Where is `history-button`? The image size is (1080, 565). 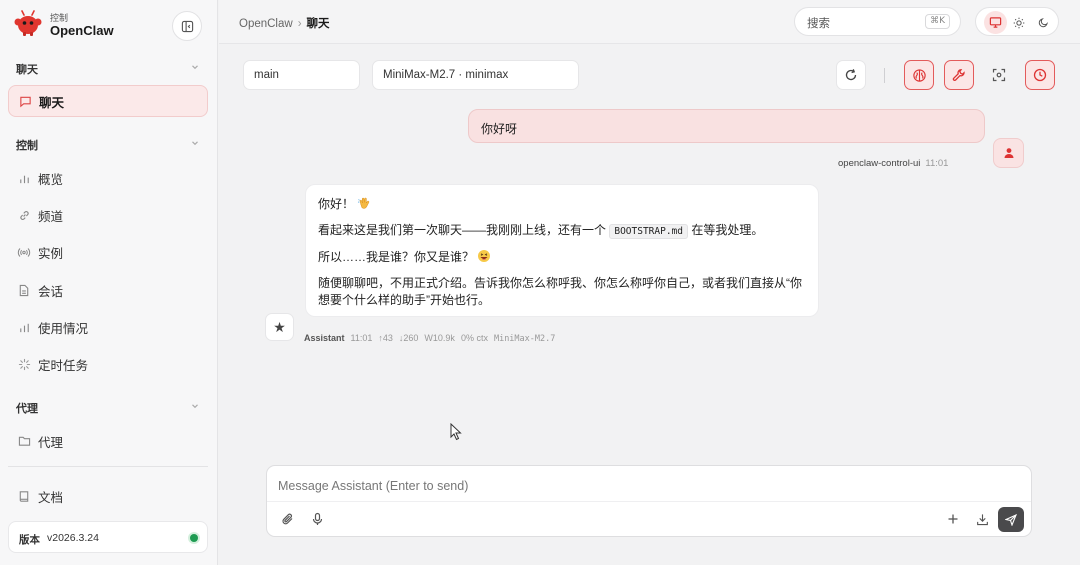 history-button is located at coordinates (1040, 75).